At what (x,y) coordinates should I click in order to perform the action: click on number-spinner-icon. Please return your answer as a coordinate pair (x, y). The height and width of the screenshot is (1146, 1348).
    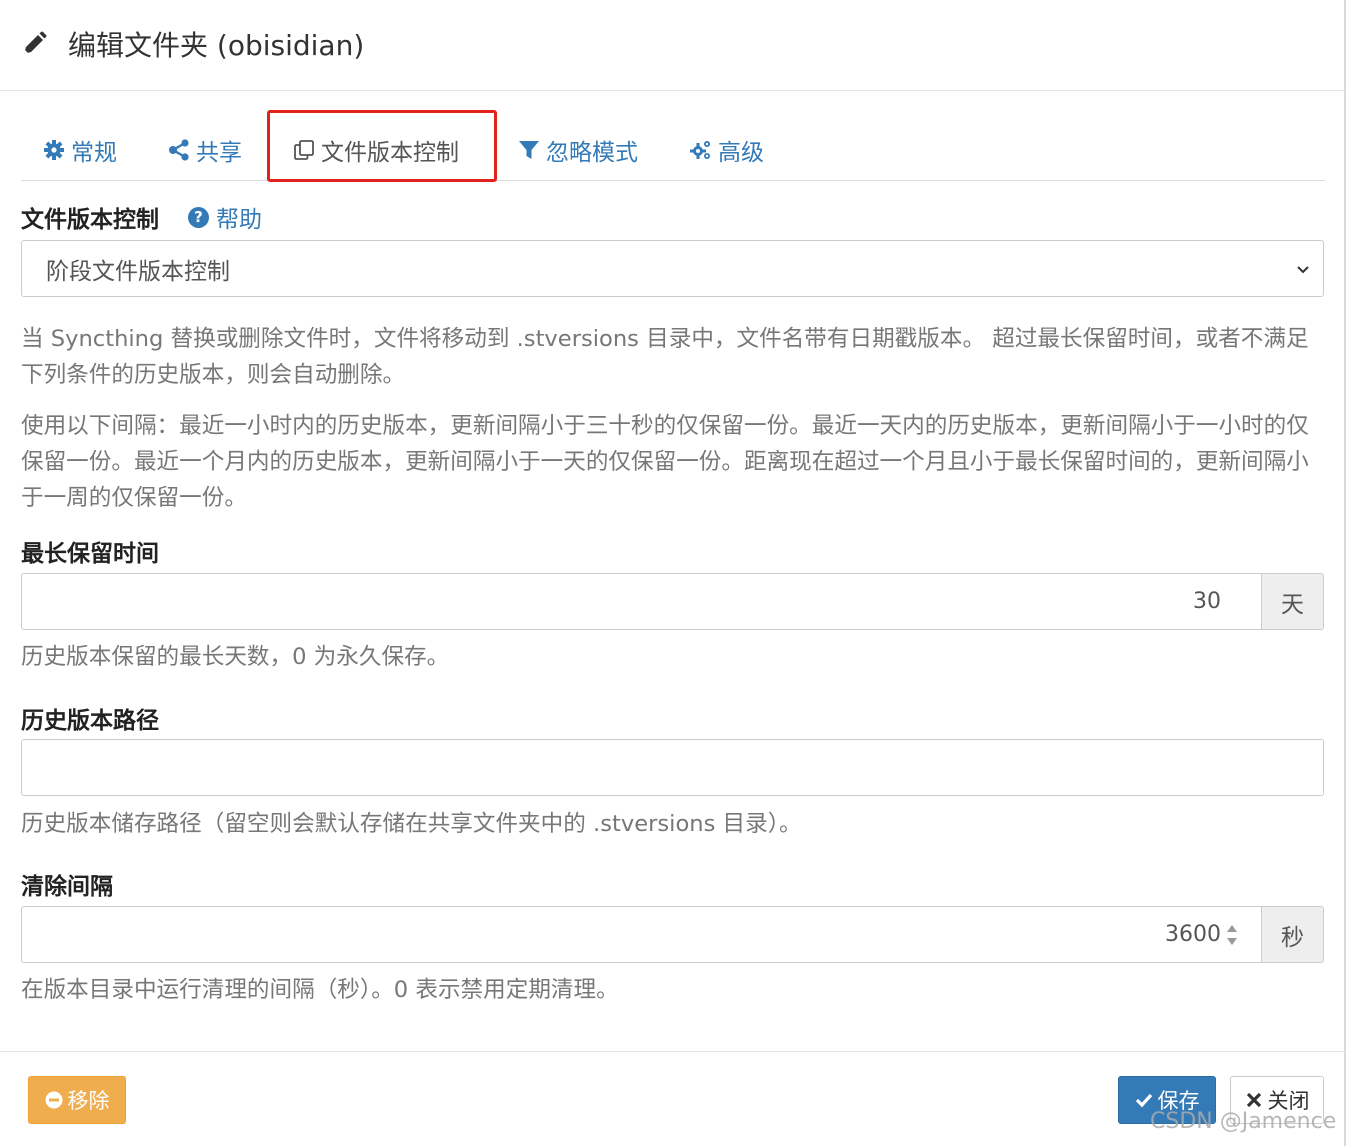
    Looking at the image, I should click on (1232, 935).